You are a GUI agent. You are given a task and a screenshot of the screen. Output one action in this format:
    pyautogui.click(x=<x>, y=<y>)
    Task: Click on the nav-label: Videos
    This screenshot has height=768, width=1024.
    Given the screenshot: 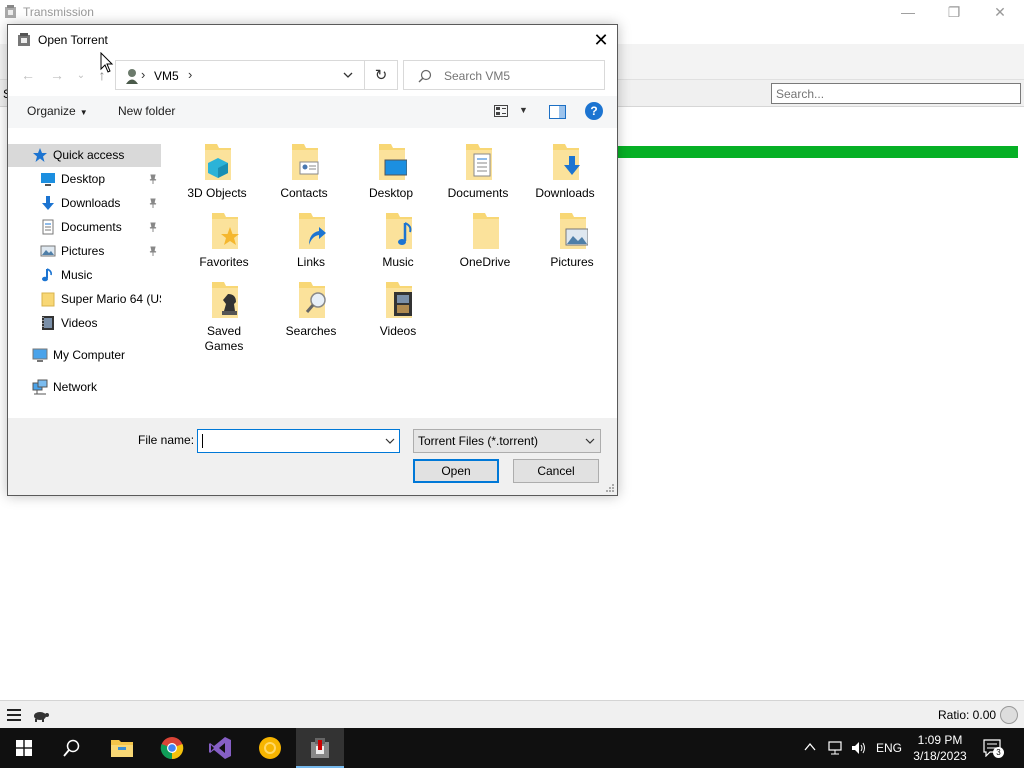 What is the action you would take?
    pyautogui.click(x=79, y=323)
    